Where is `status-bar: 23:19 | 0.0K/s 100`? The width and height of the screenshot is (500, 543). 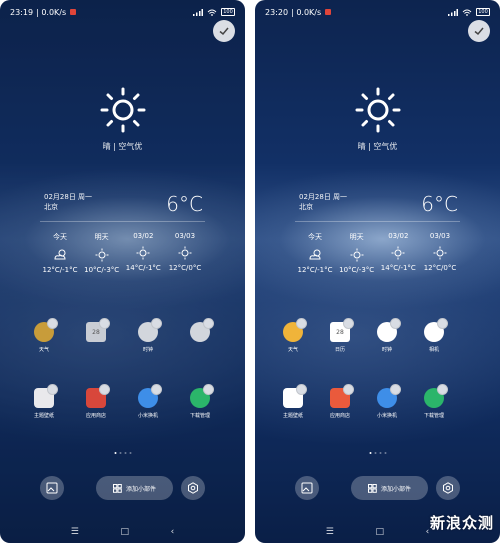
status-bar: 23:19 | 0.0K/s 100 is located at coordinates (122, 12).